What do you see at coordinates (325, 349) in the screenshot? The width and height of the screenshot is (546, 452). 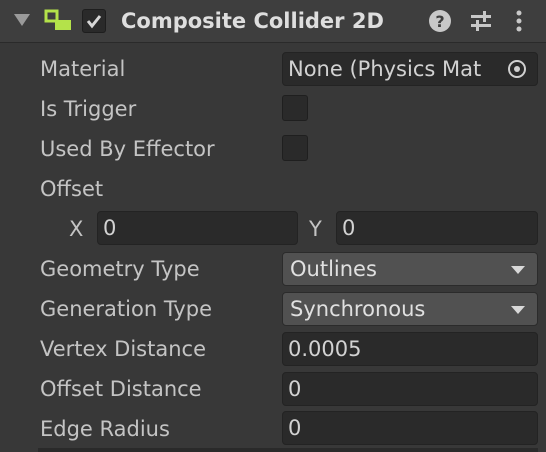 I see `vertex-distance-value: 0.0005` at bounding box center [325, 349].